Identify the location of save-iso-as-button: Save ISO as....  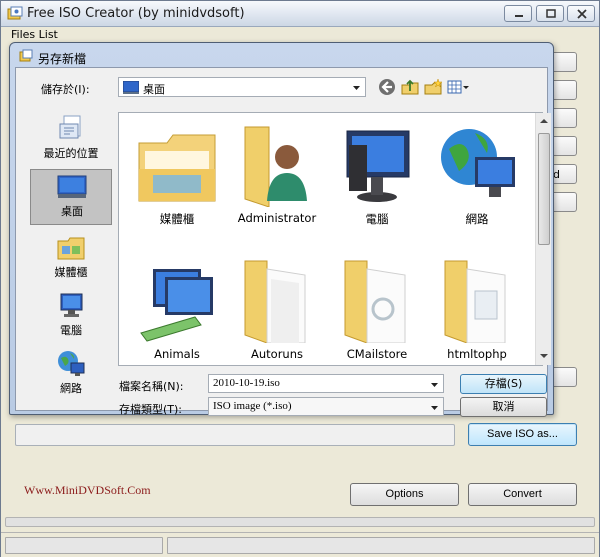
(522, 434).